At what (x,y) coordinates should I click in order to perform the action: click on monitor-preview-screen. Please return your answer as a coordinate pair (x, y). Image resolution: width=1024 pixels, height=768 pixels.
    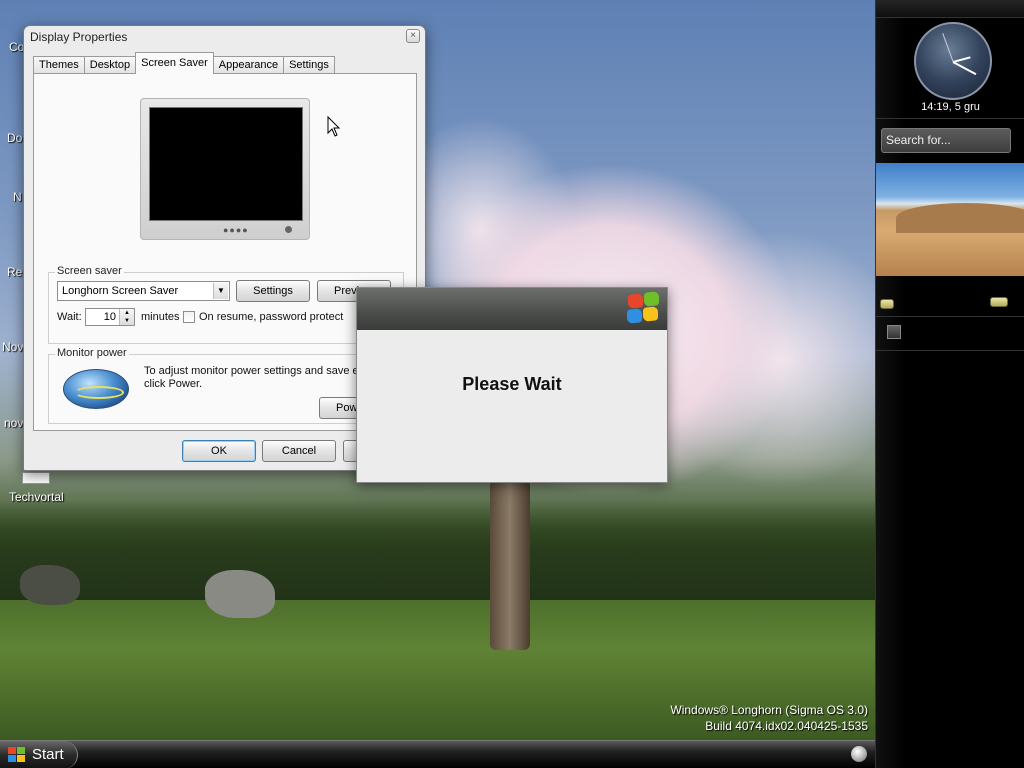
    Looking at the image, I should click on (226, 164).